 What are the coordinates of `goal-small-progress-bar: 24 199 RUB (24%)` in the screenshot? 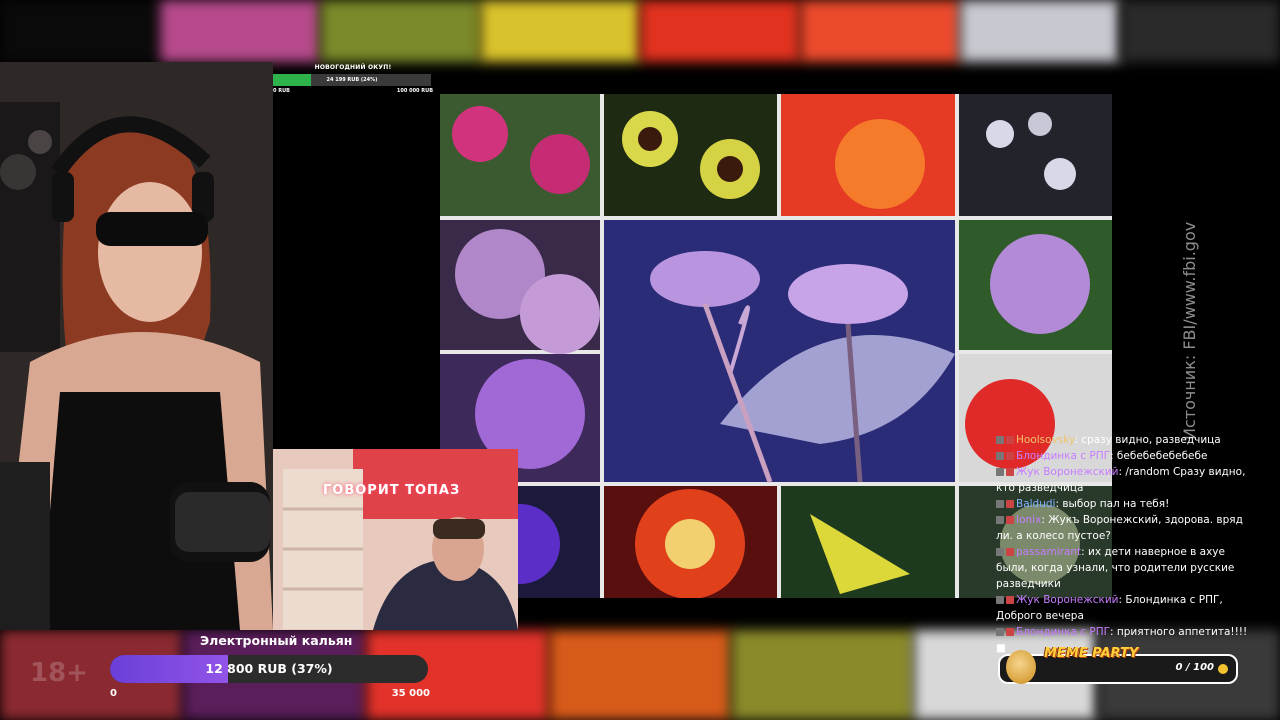 It's located at (352, 80).